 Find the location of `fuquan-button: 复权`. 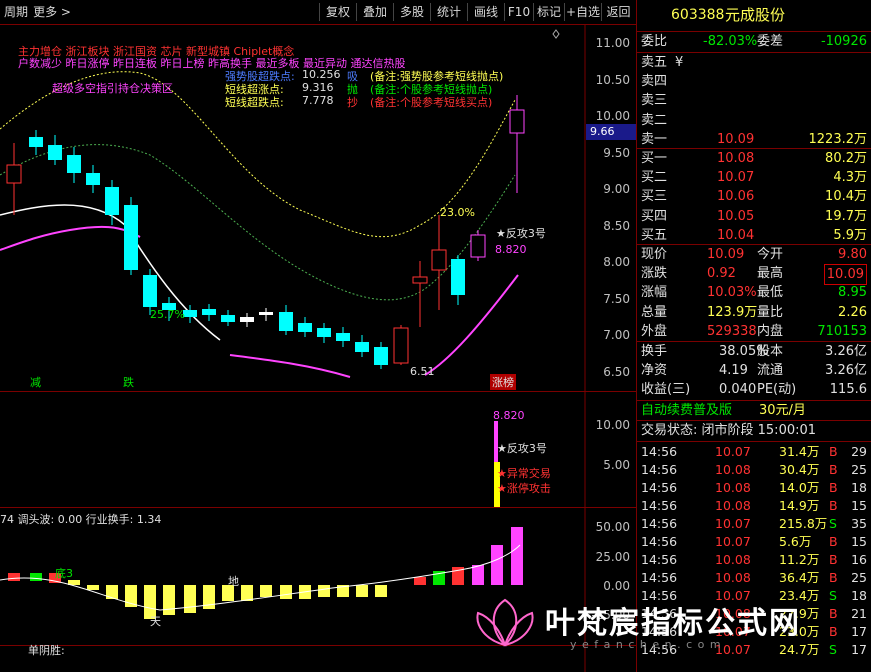

fuquan-button: 复权 is located at coordinates (337, 12).